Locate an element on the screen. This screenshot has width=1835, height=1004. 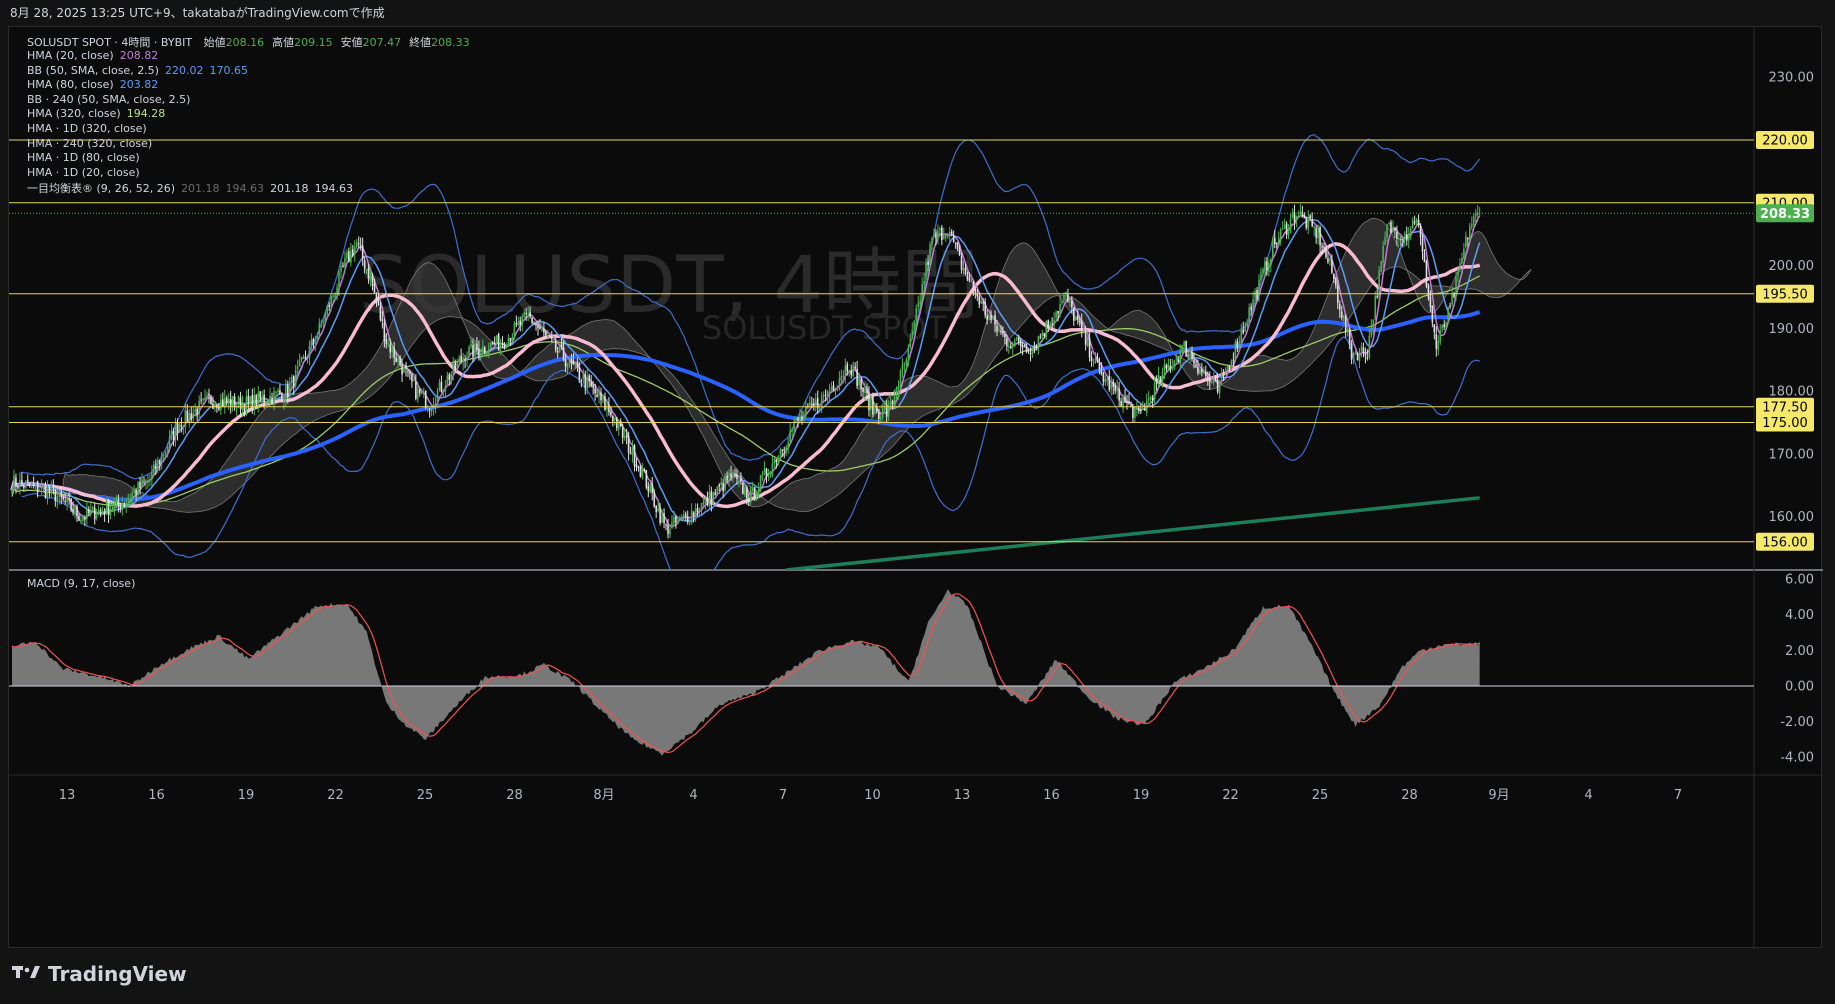
indicator-legend-row: HMA (320, close) 194.28 is located at coordinates (96, 113).